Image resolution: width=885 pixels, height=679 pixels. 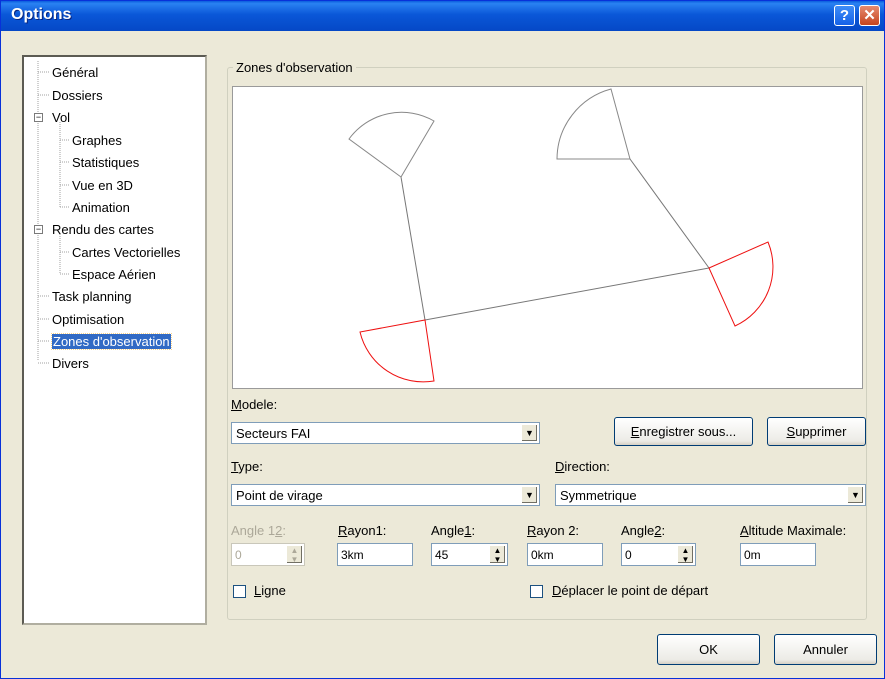 I want to click on tree-item-vue-3d: Vue en 3D, so click(x=102, y=185).